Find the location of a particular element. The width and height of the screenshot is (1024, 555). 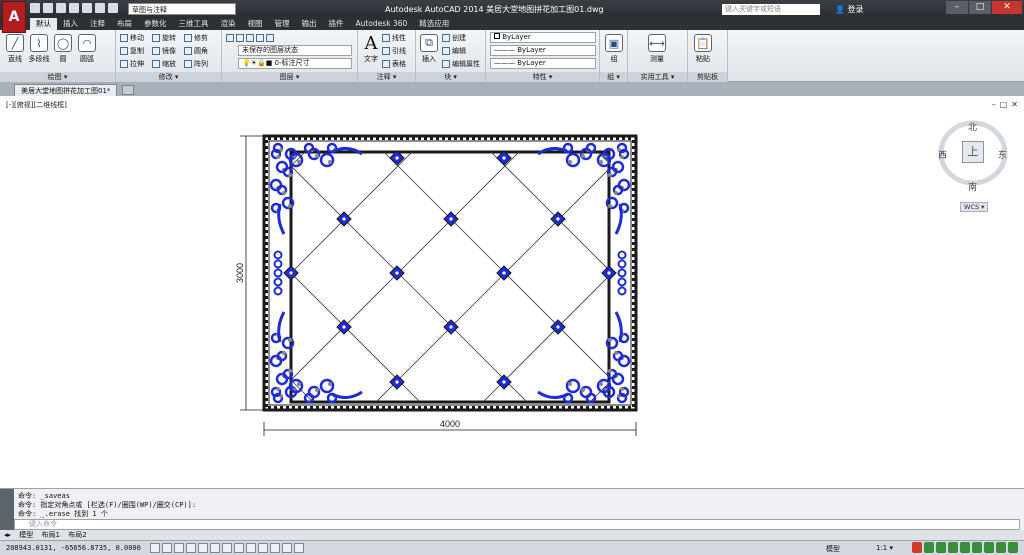

layers-panel-title: 图层 ▾ is located at coordinates (289, 77).